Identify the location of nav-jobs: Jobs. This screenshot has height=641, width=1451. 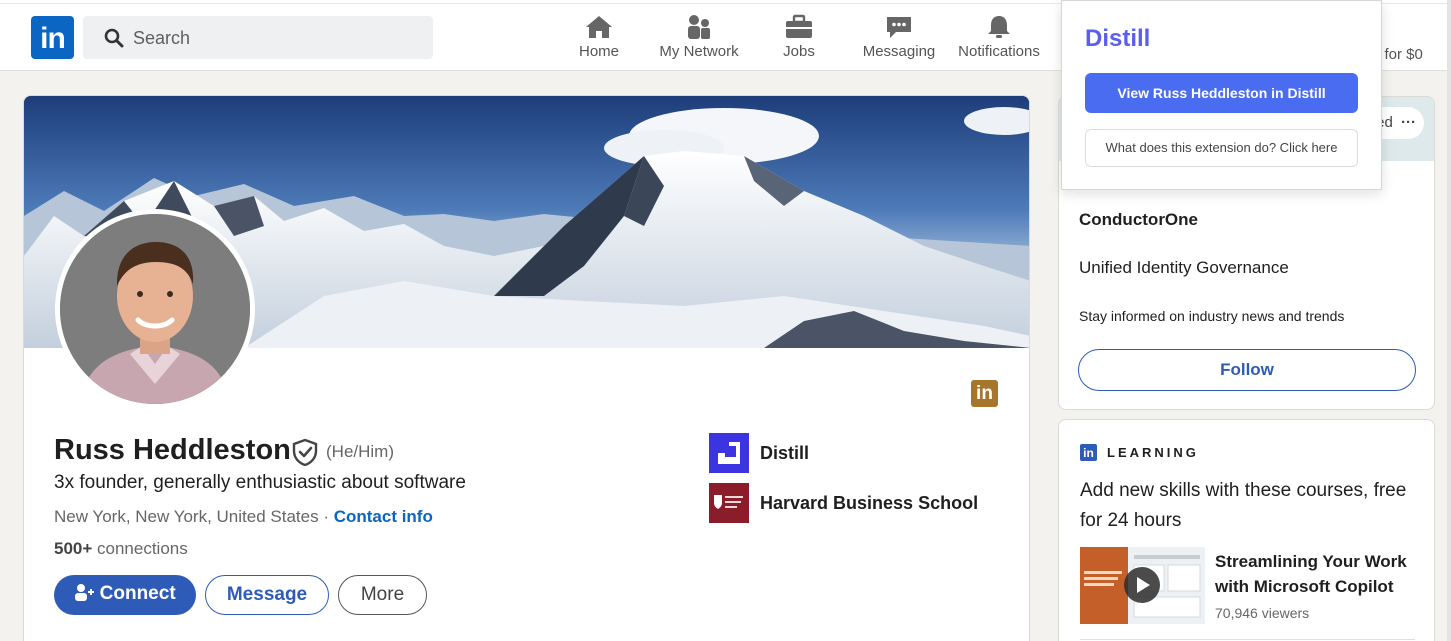
(799, 41).